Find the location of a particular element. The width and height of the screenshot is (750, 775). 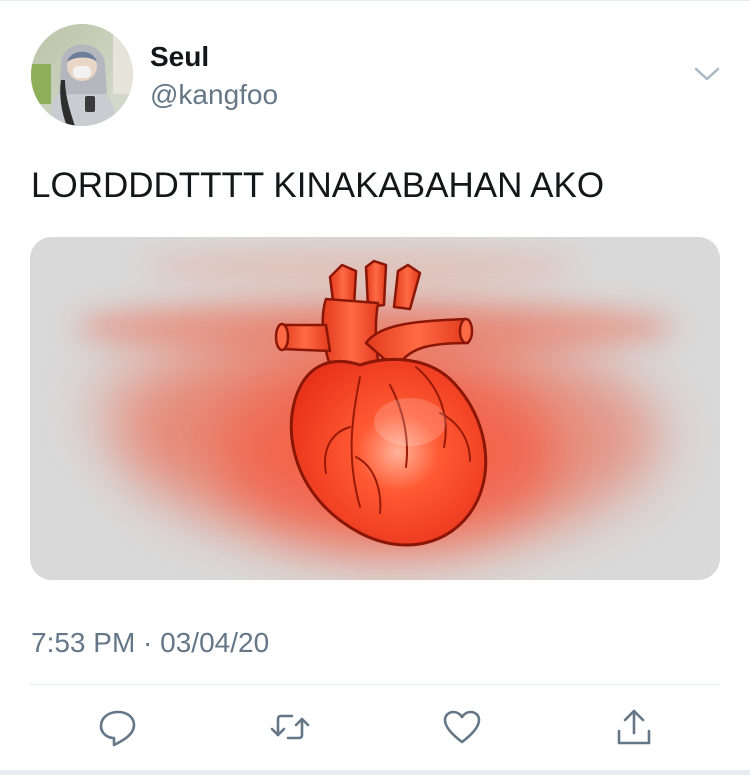

heart-outline-icon is located at coordinates (462, 727).